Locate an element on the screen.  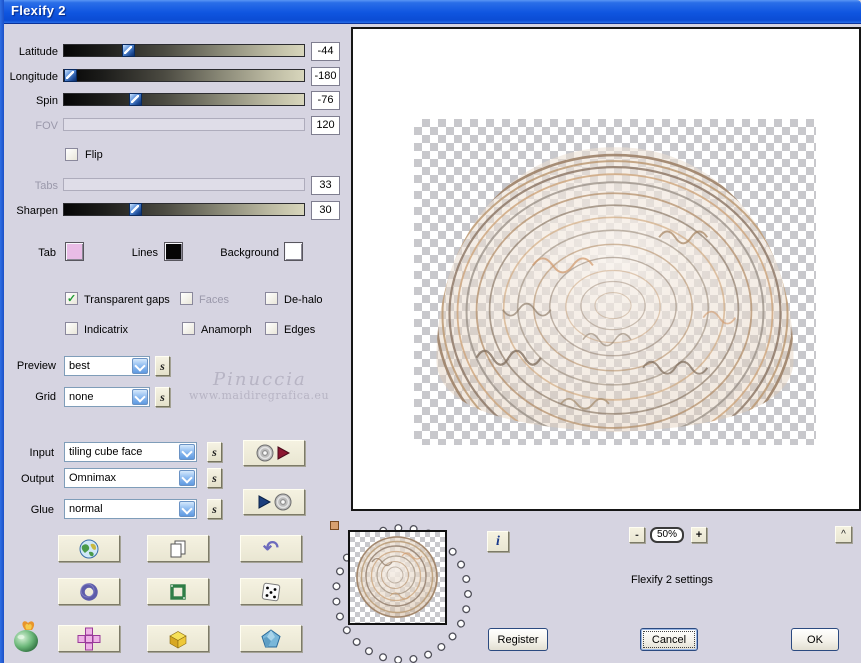
fov-label: FOV is located at coordinates (46, 126).